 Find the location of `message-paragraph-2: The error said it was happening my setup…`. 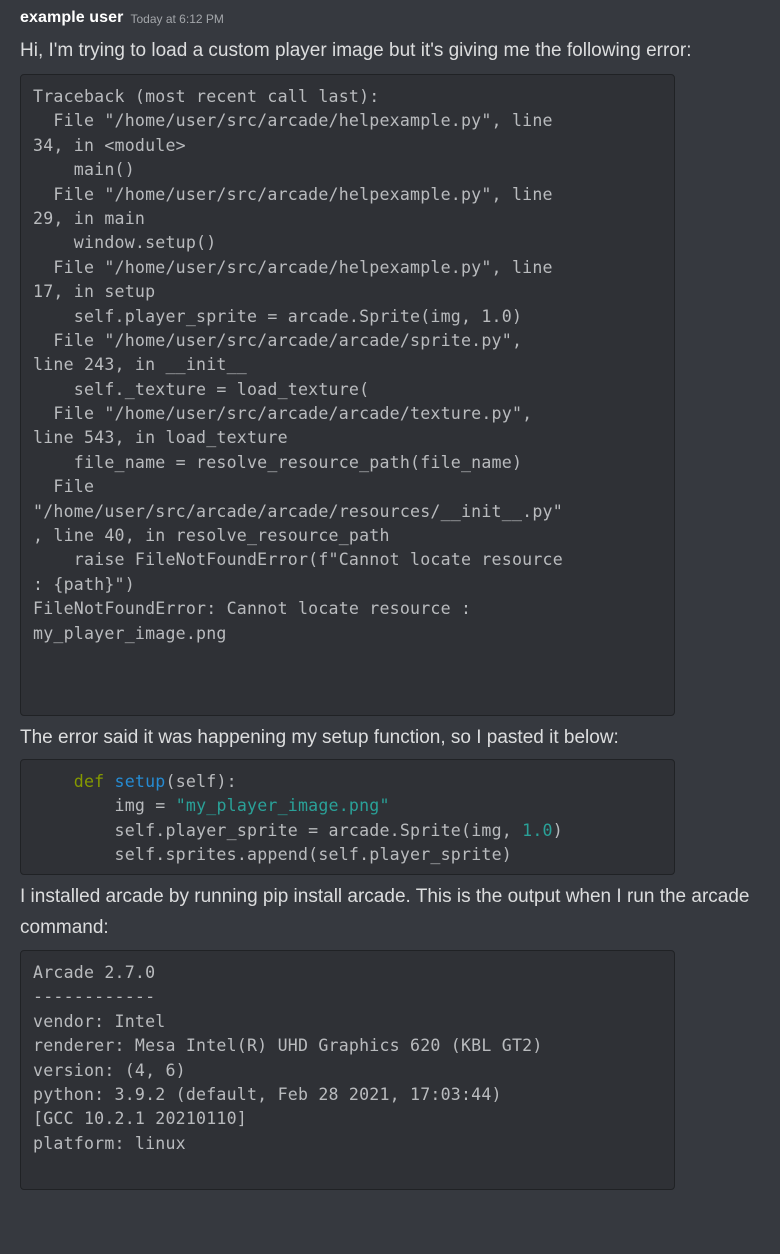

message-paragraph-2: The error said it was happening my setup… is located at coordinates (319, 737).